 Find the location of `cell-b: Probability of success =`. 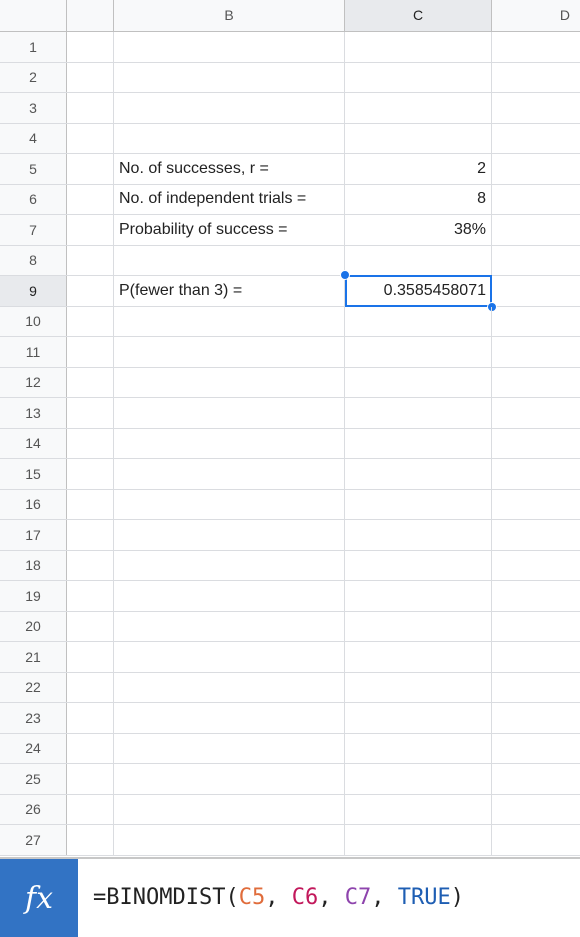

cell-b: Probability of success = is located at coordinates (229, 230).